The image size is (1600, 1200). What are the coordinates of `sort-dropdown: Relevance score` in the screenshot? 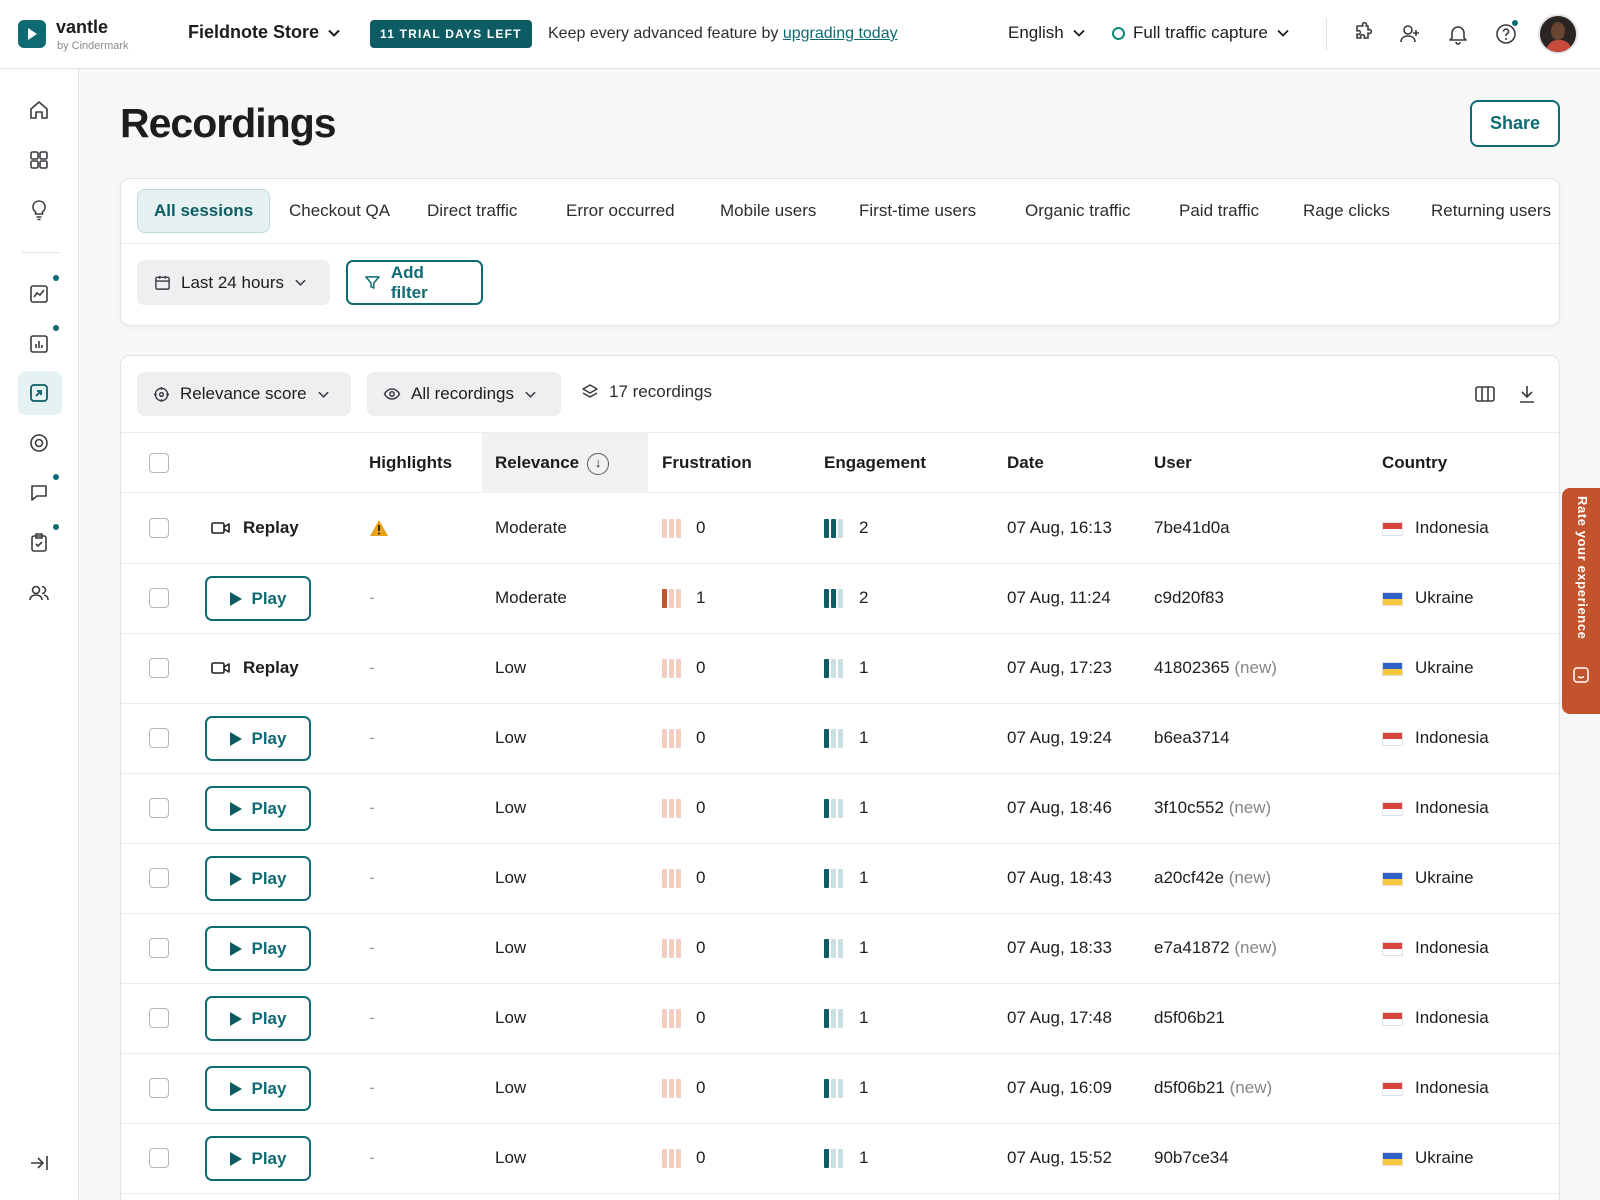 It's located at (244, 394).